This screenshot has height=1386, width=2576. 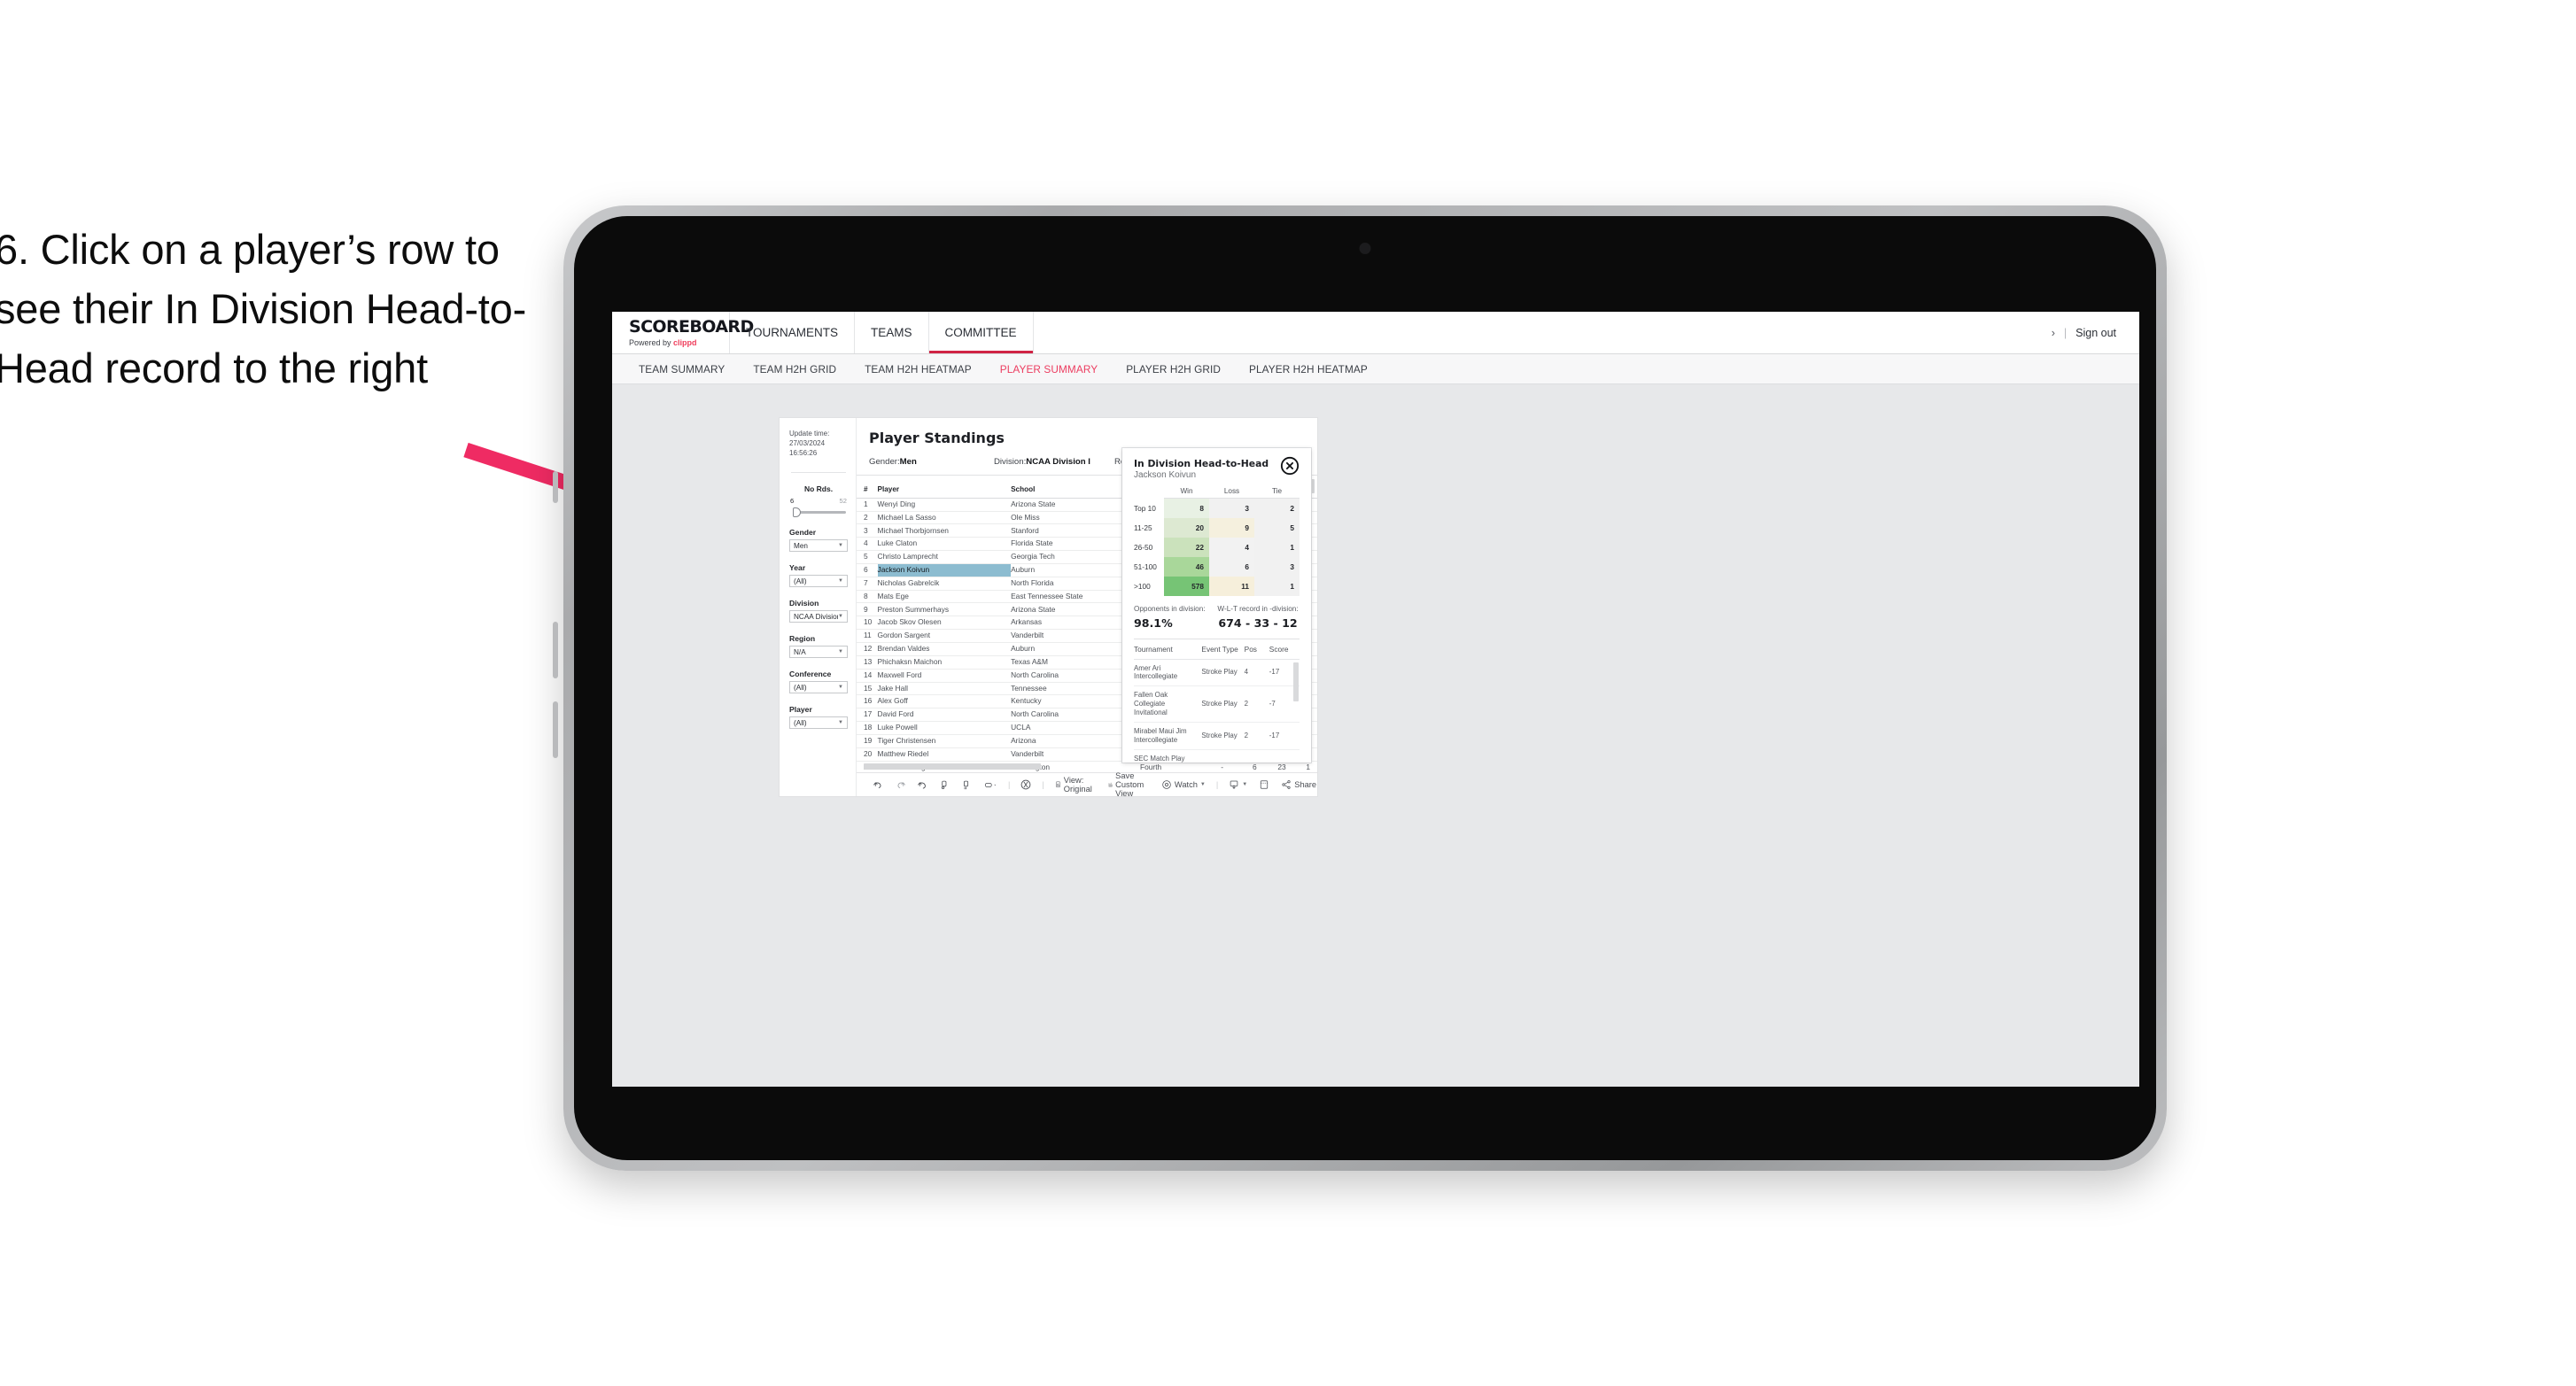 I want to click on filter-year: Year (All) ▼, so click(x=818, y=575).